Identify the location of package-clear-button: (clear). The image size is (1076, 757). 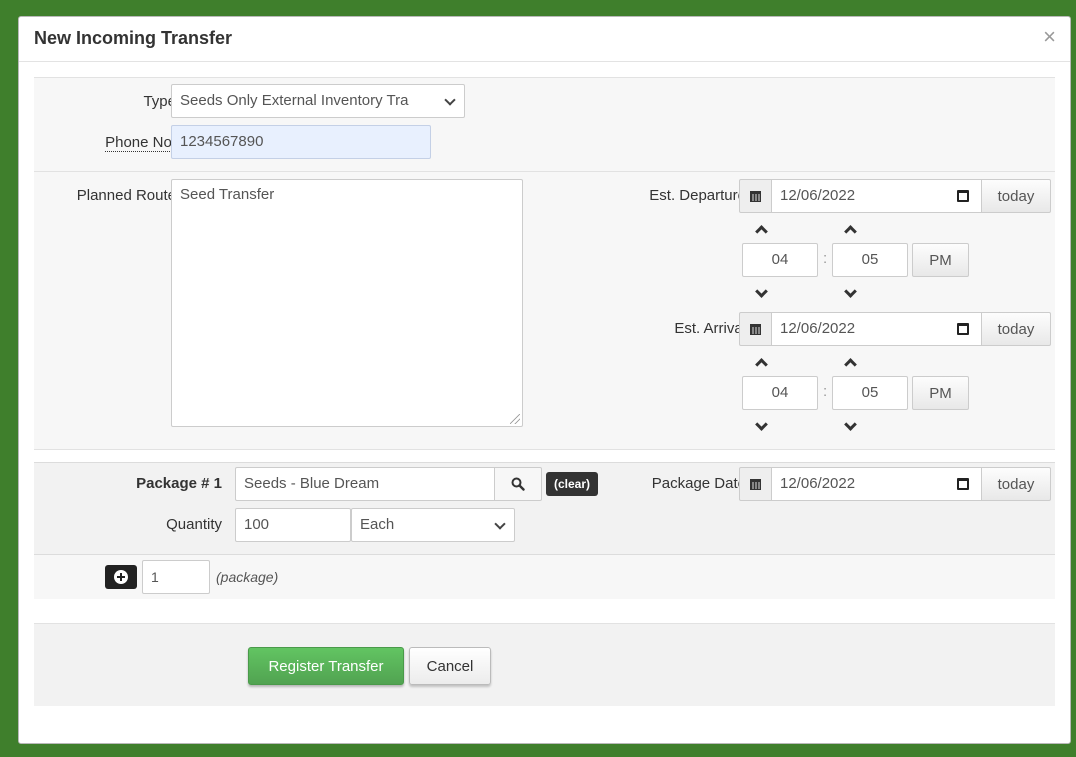
(572, 484).